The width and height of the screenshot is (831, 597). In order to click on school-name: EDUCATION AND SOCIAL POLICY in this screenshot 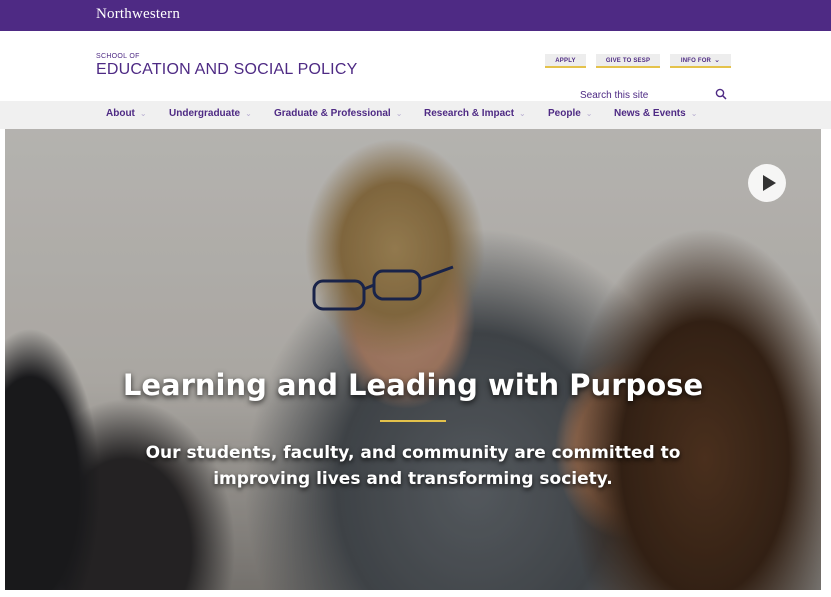, I will do `click(226, 70)`.